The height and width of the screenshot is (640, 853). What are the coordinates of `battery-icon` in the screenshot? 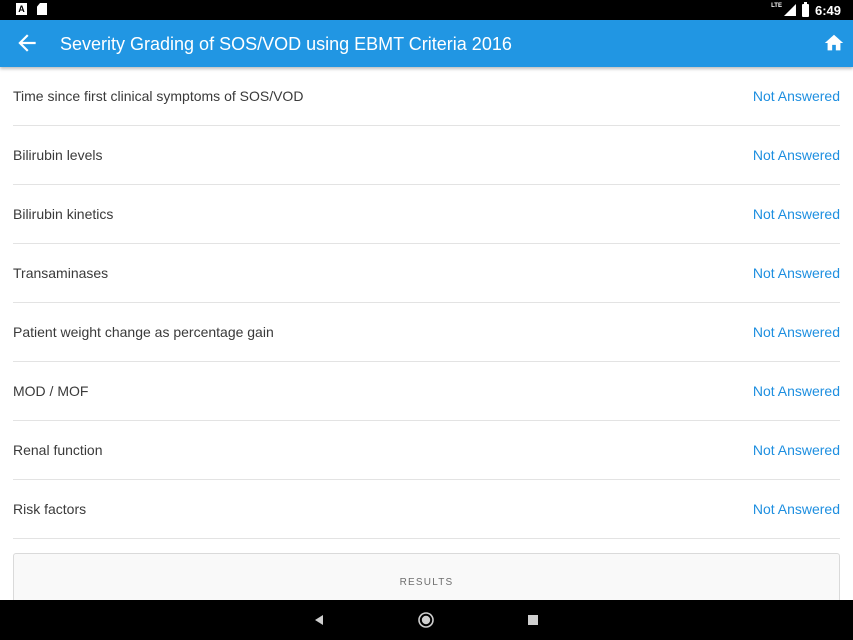 It's located at (805, 9).